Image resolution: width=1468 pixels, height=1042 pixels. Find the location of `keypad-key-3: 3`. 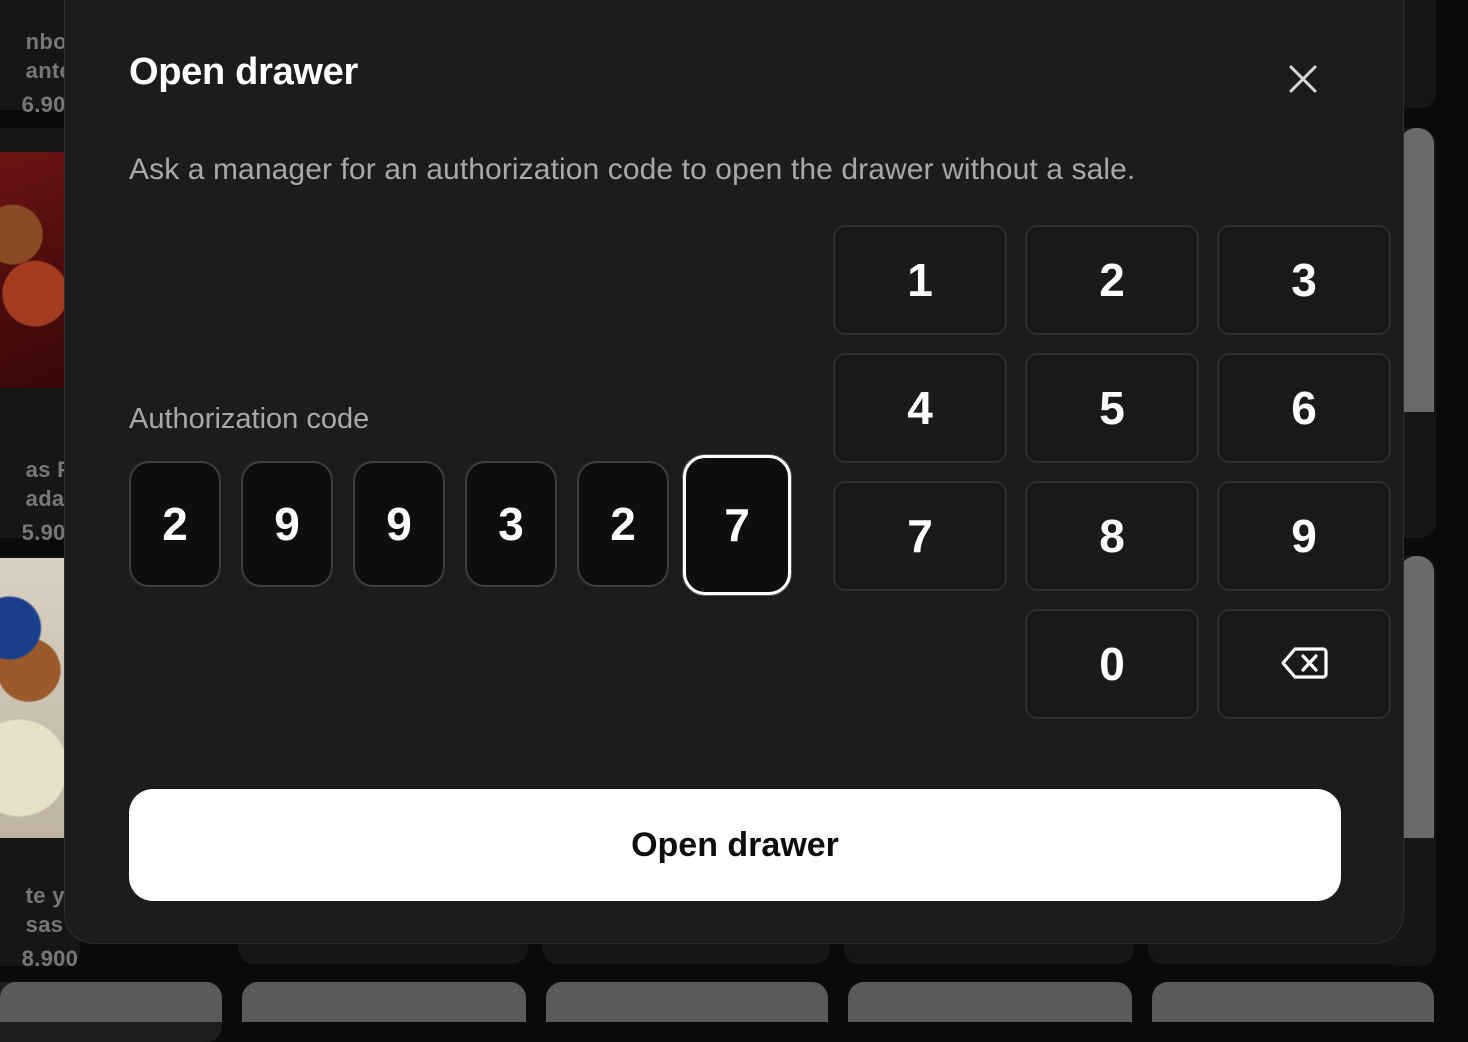

keypad-key-3: 3 is located at coordinates (1304, 280).